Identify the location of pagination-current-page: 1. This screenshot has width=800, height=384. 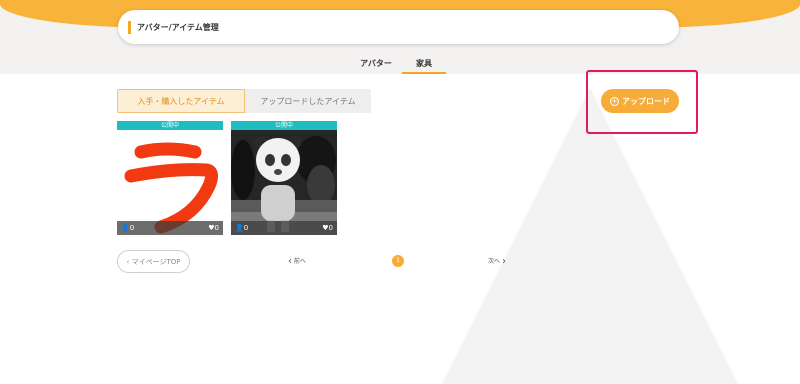
(398, 261).